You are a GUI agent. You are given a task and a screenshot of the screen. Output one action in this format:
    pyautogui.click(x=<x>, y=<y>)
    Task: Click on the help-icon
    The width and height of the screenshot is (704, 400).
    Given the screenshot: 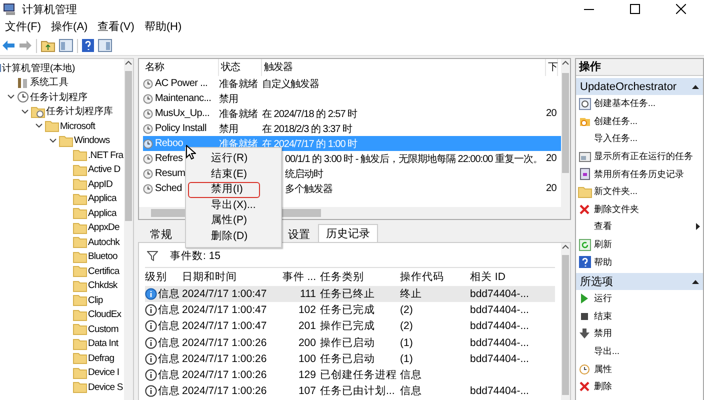 What is the action you would take?
    pyautogui.click(x=88, y=45)
    